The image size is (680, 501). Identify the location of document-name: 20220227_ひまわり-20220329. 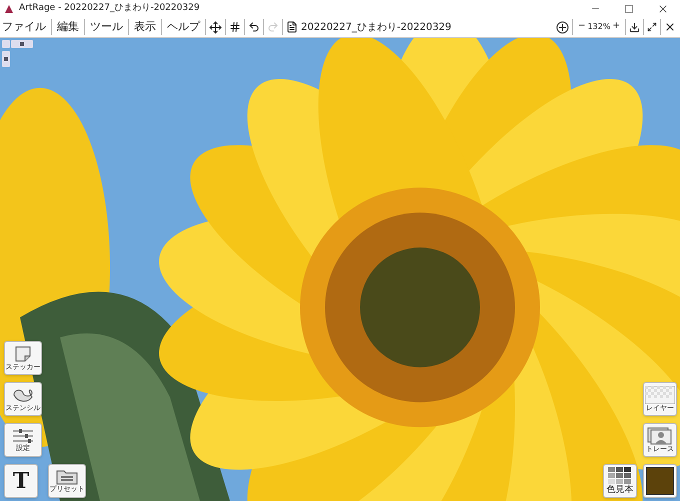
(376, 27).